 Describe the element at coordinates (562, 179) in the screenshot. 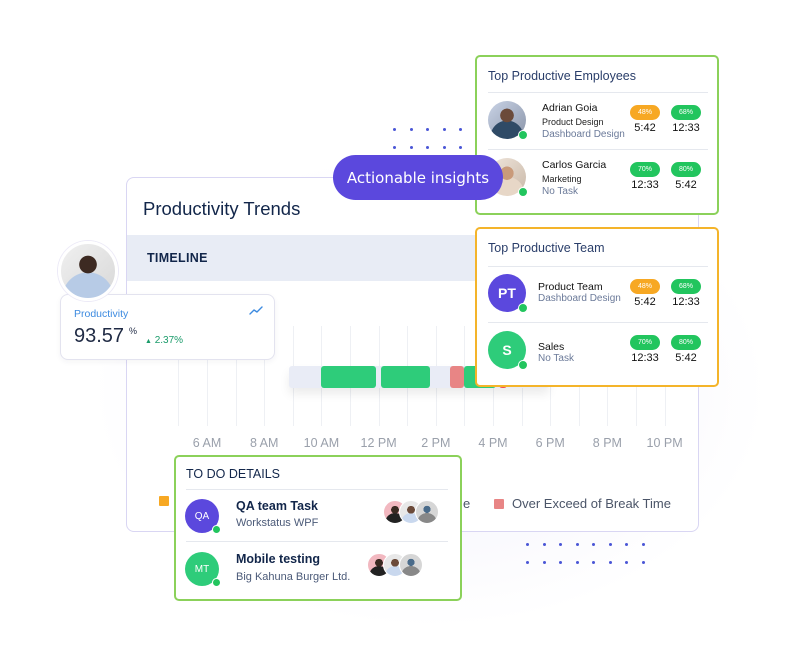

I see `employee-department: Marketing` at that location.